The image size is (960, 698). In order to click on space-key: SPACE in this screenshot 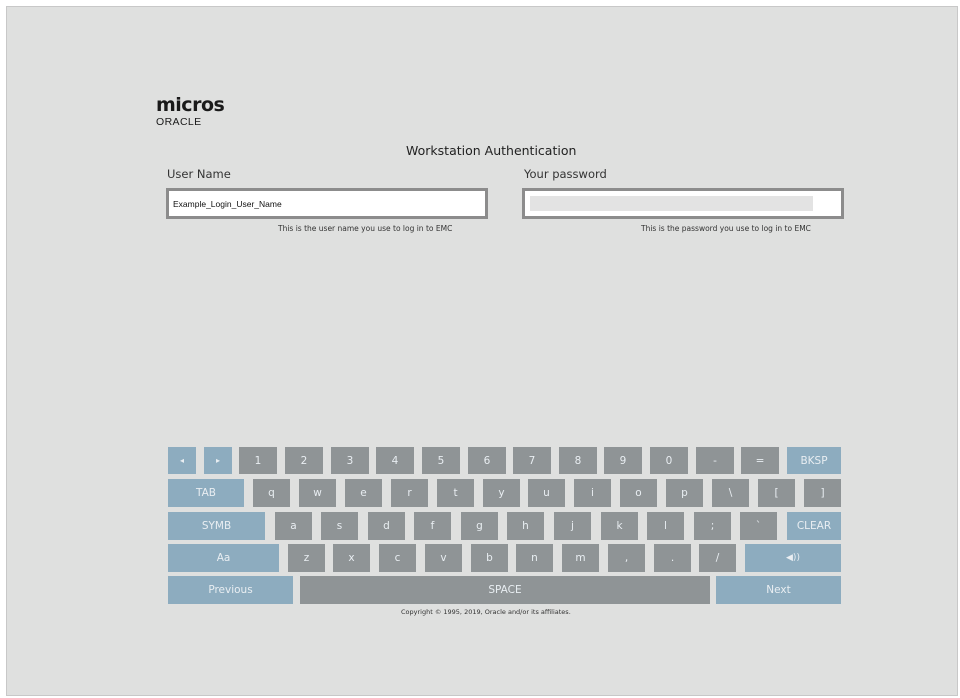, I will do `click(505, 590)`.